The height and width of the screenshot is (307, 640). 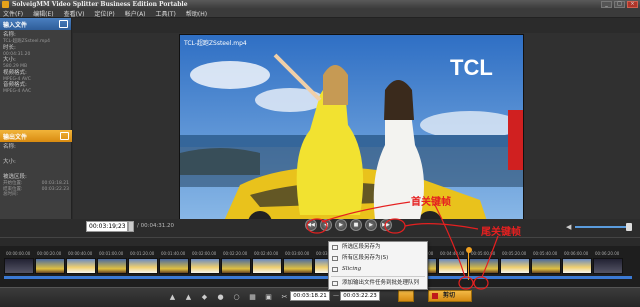 I want to click on prev-keyframe-button: ◀◀, so click(x=311, y=225).